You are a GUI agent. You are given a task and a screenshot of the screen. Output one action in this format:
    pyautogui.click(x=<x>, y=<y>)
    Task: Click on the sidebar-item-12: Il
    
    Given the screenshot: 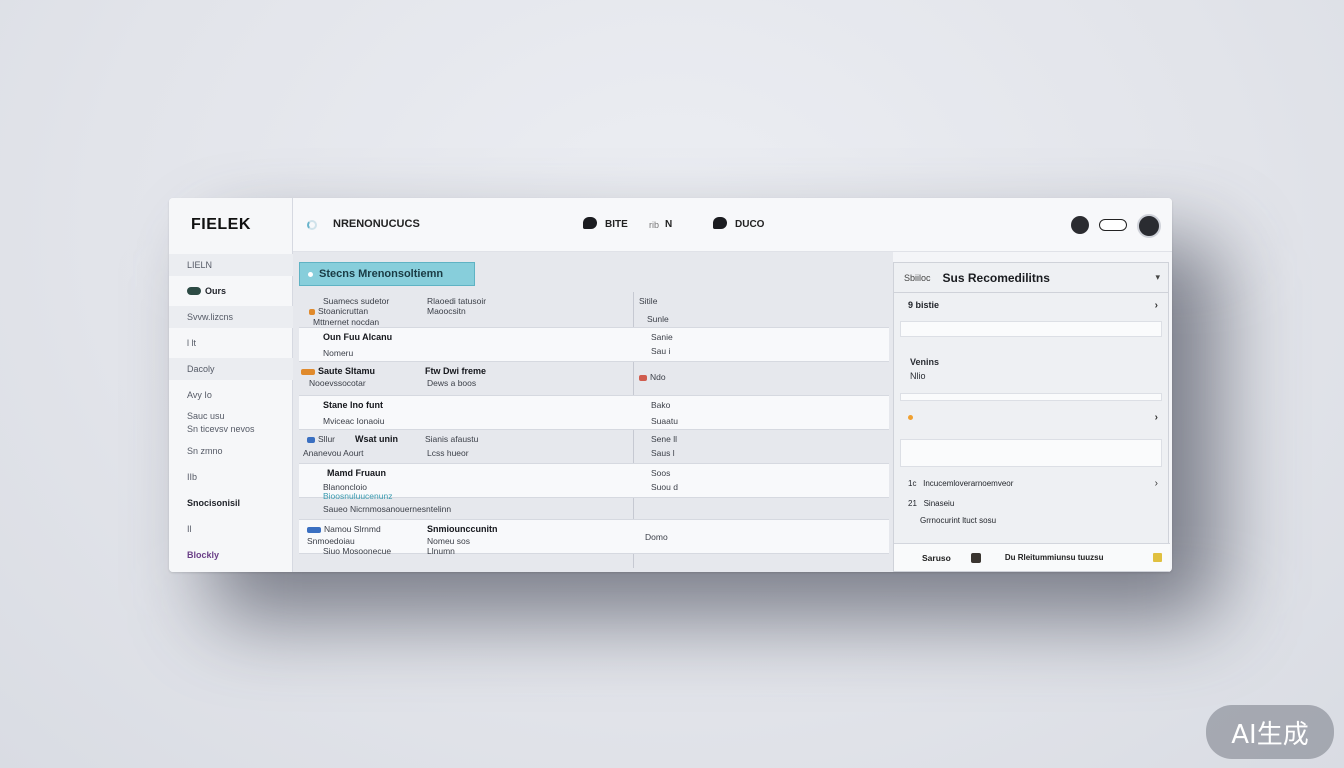 What is the action you would take?
    pyautogui.click(x=231, y=529)
    